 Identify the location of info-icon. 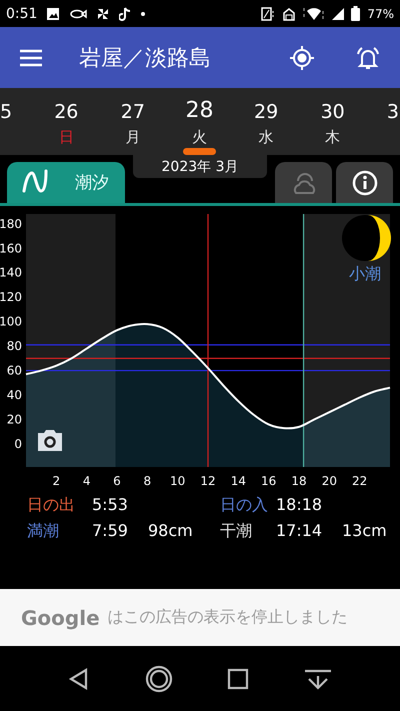
(364, 182).